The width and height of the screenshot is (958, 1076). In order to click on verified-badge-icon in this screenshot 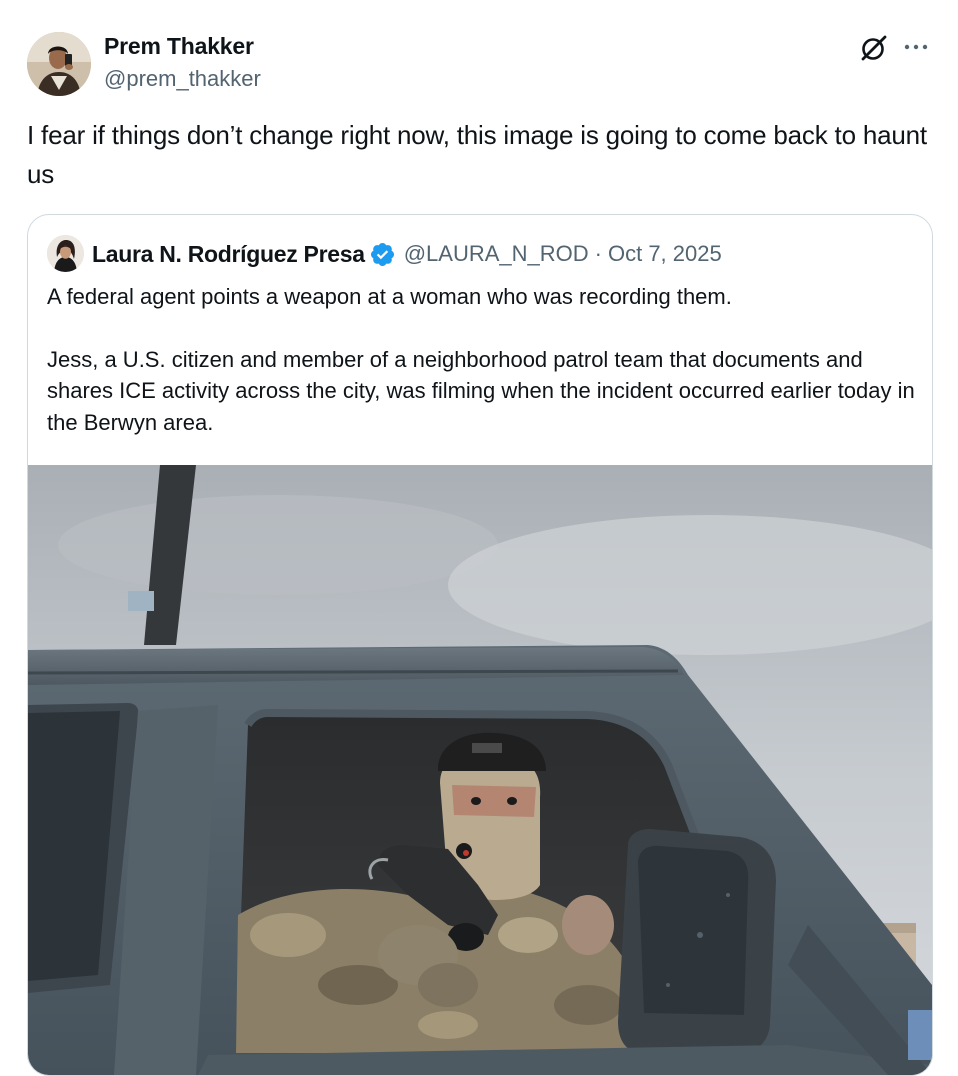, I will do `click(382, 254)`.